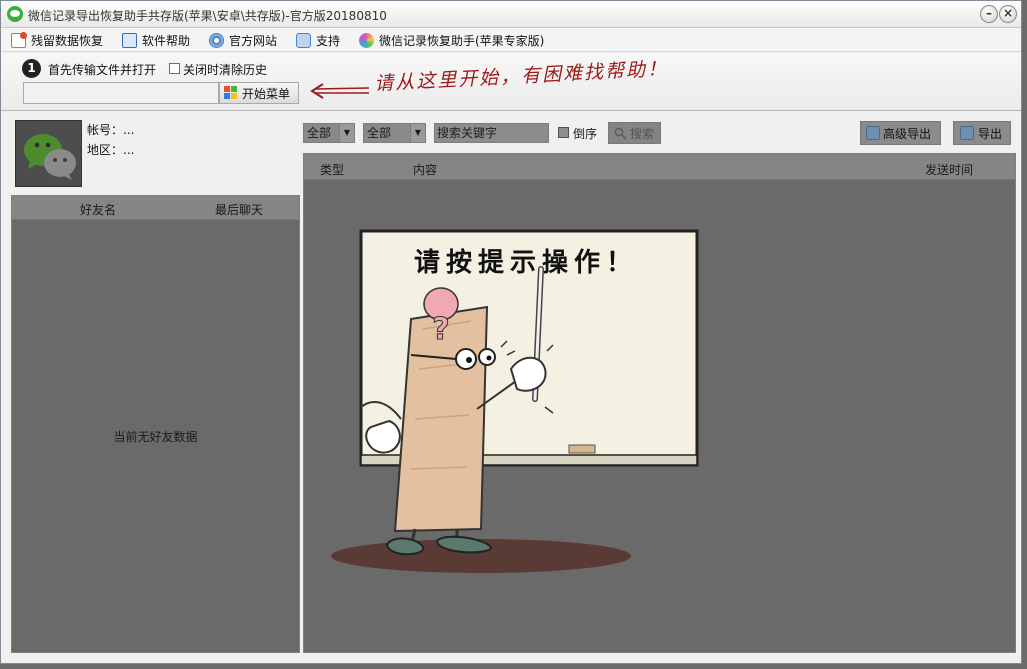 The width and height of the screenshot is (1027, 669). I want to click on menu-bar: 残留数据恢复 软件帮助 官方网站 支持 微信记录恢复助手(苹果专家版), so click(511, 40).